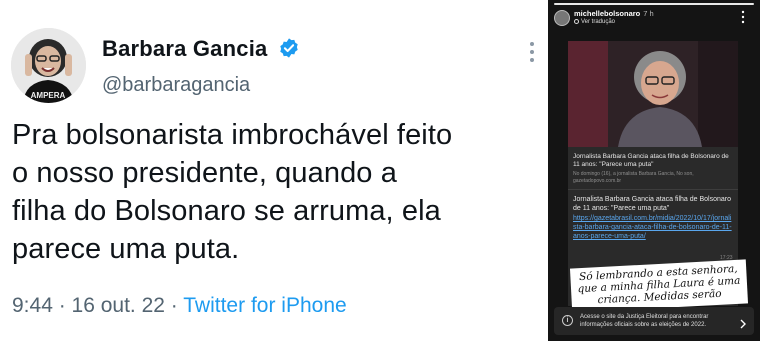 Image resolution: width=760 pixels, height=341 pixels. What do you see at coordinates (532, 52) in the screenshot?
I see `more-options-icon` at bounding box center [532, 52].